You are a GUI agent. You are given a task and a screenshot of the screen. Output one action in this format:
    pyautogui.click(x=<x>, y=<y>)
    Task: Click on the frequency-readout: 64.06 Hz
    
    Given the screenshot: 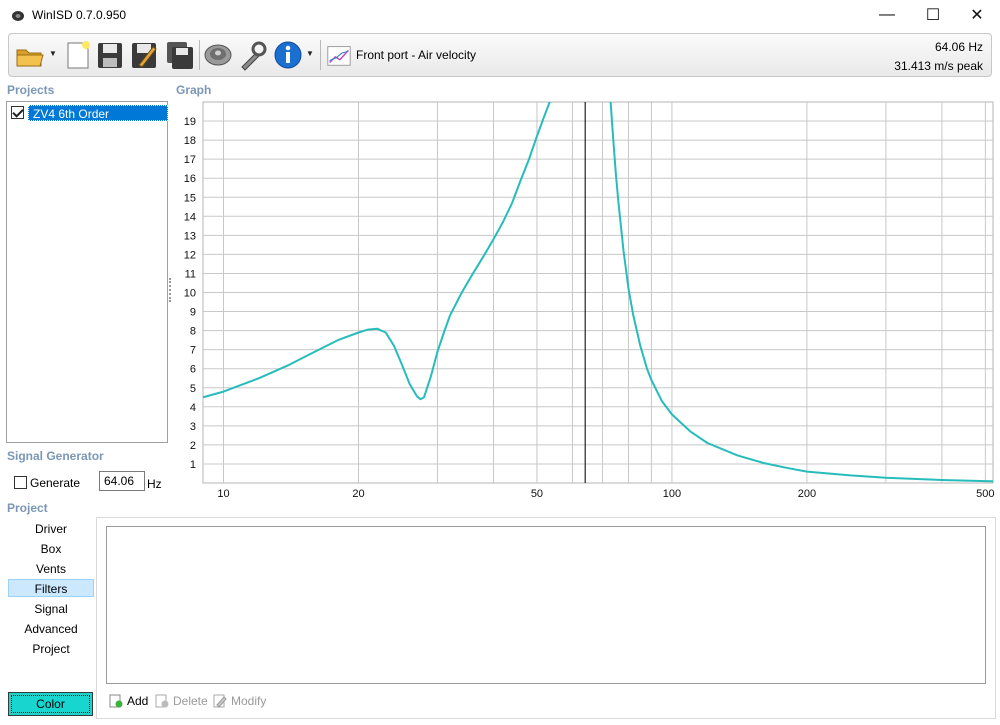 What is the action you would take?
    pyautogui.click(x=958, y=47)
    